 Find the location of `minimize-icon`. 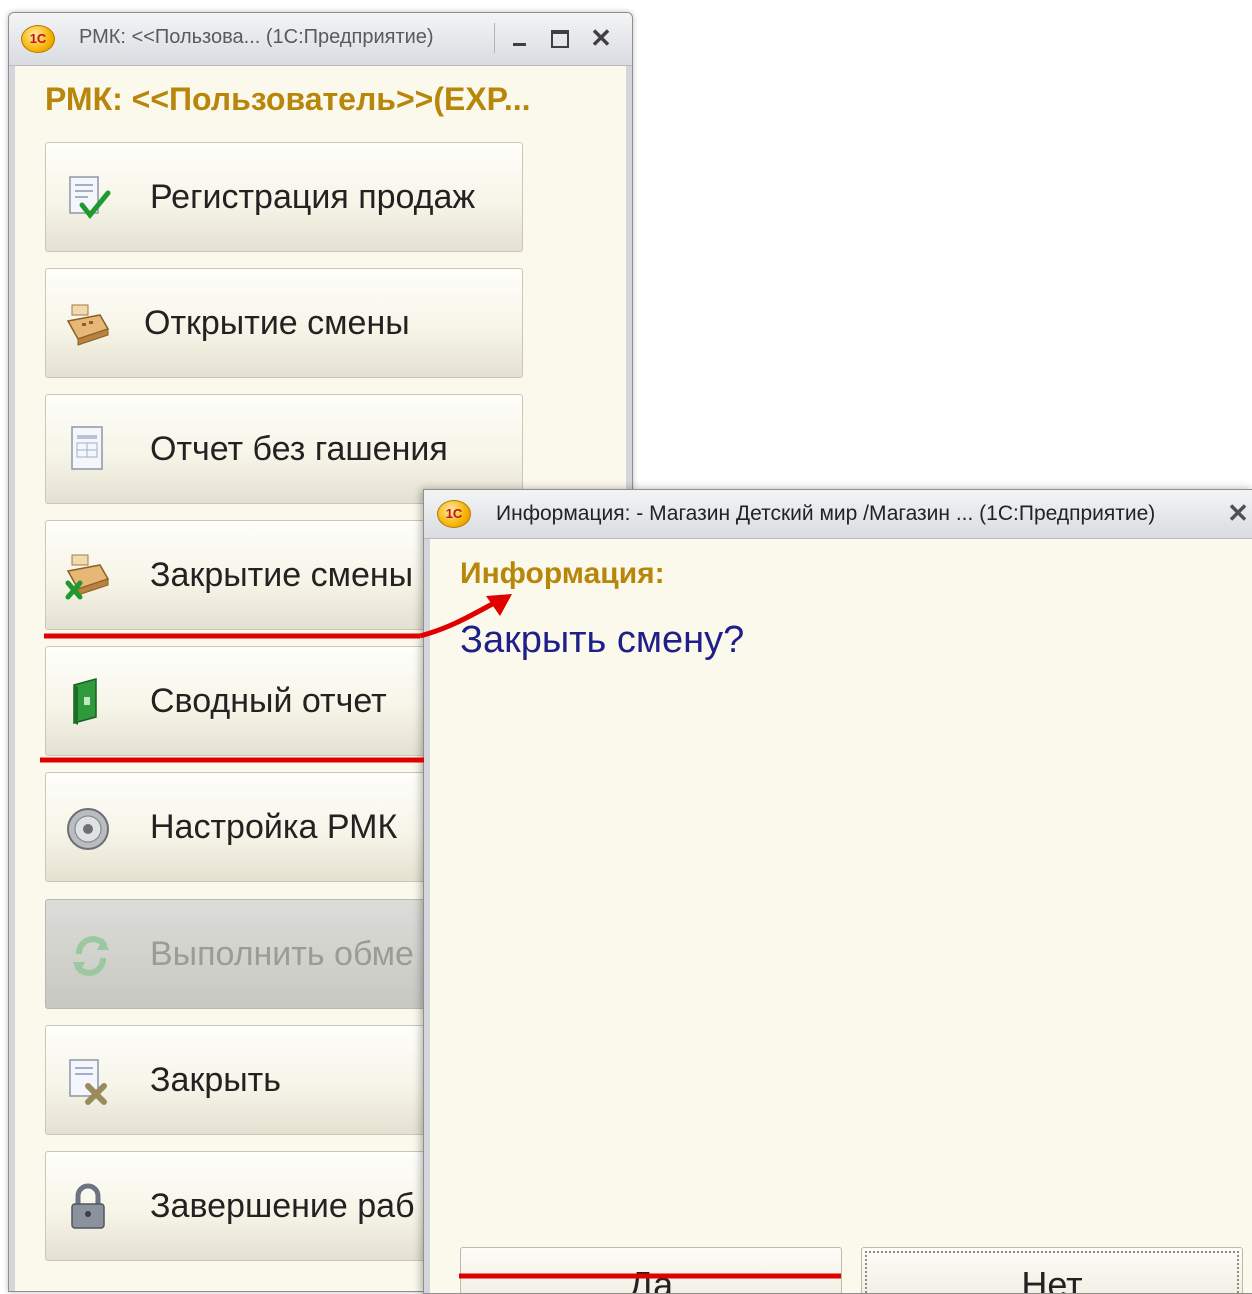

minimize-icon is located at coordinates (519, 38).